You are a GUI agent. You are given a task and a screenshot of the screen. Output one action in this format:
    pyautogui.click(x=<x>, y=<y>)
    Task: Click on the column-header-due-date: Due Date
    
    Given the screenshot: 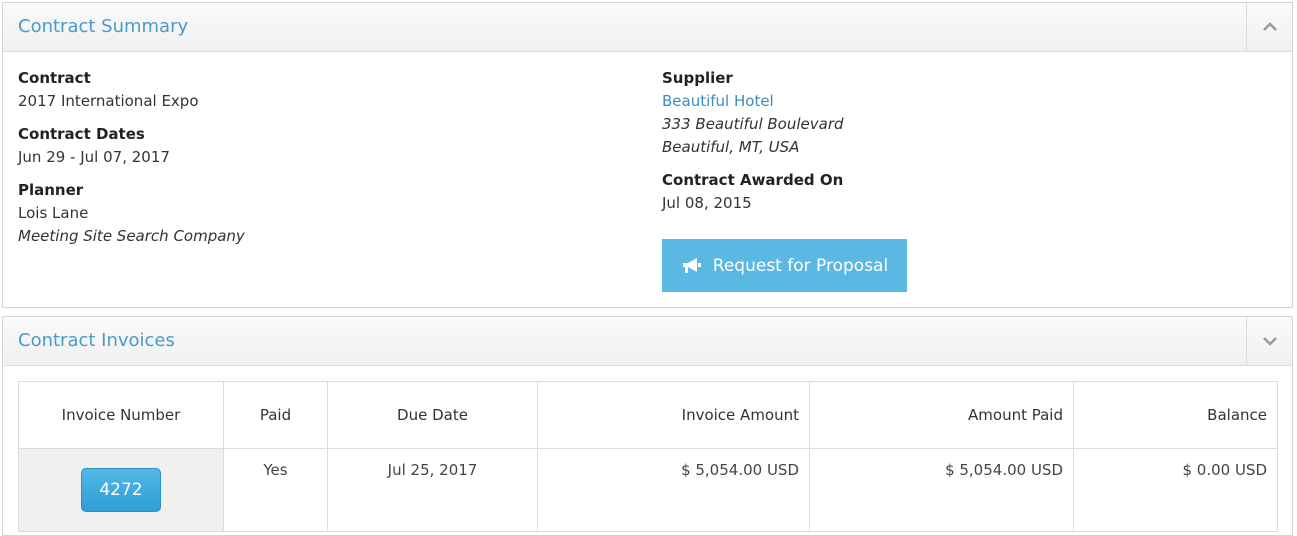 What is the action you would take?
    pyautogui.click(x=432, y=415)
    